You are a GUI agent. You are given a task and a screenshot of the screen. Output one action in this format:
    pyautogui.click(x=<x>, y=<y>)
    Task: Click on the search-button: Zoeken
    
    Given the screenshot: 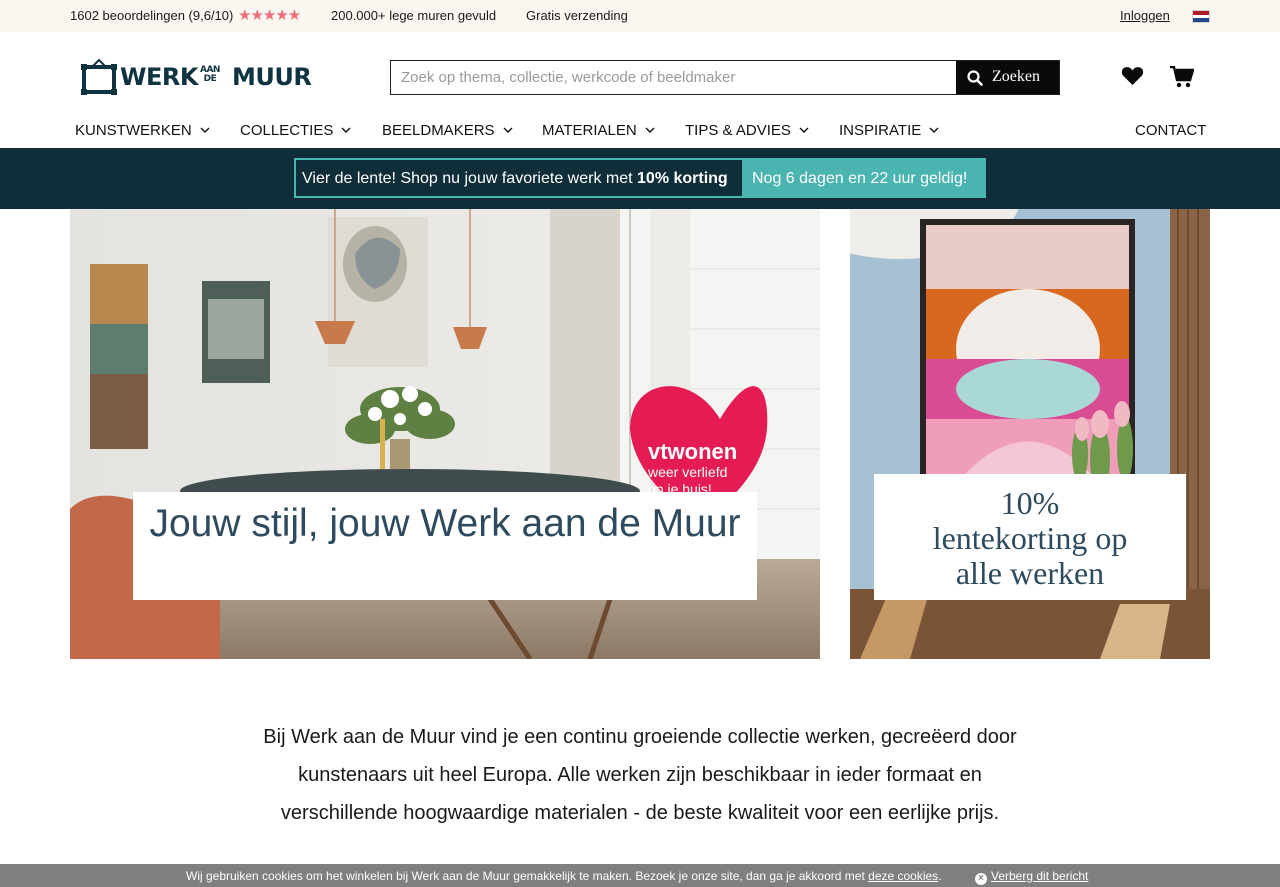 What is the action you would take?
    pyautogui.click(x=1007, y=77)
    